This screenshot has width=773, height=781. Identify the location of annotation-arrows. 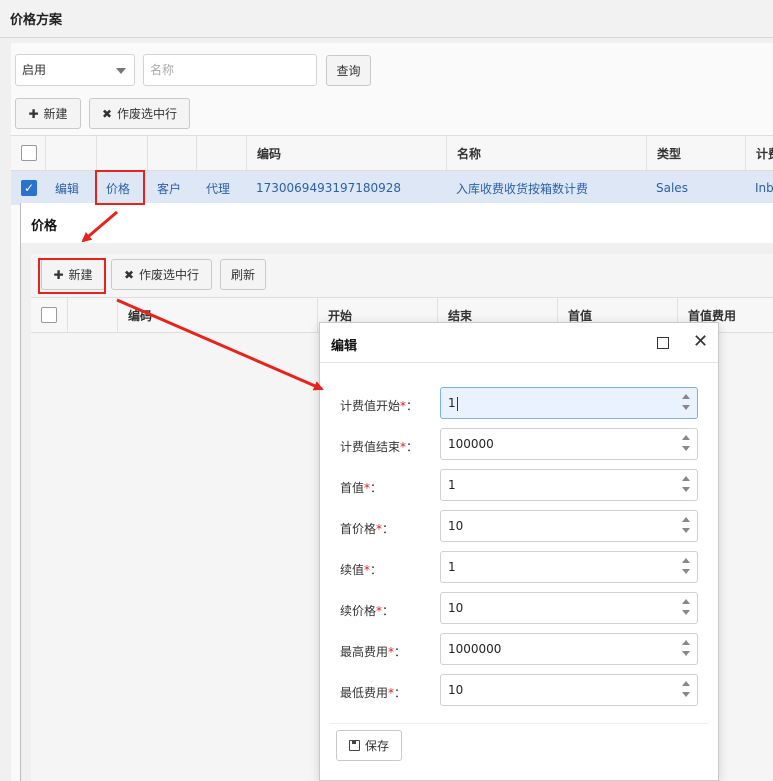
(202, 300).